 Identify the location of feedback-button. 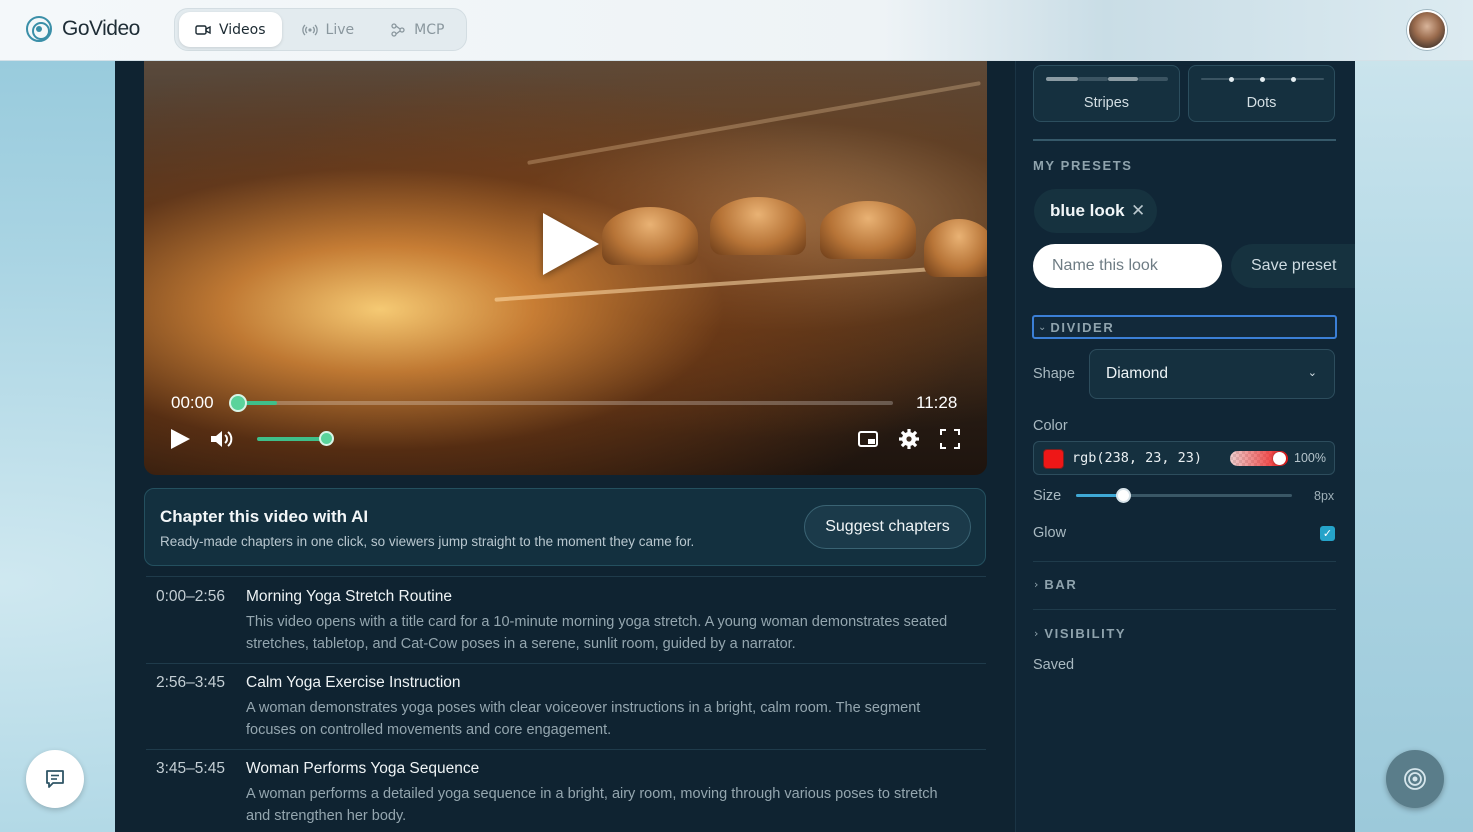
(55, 779).